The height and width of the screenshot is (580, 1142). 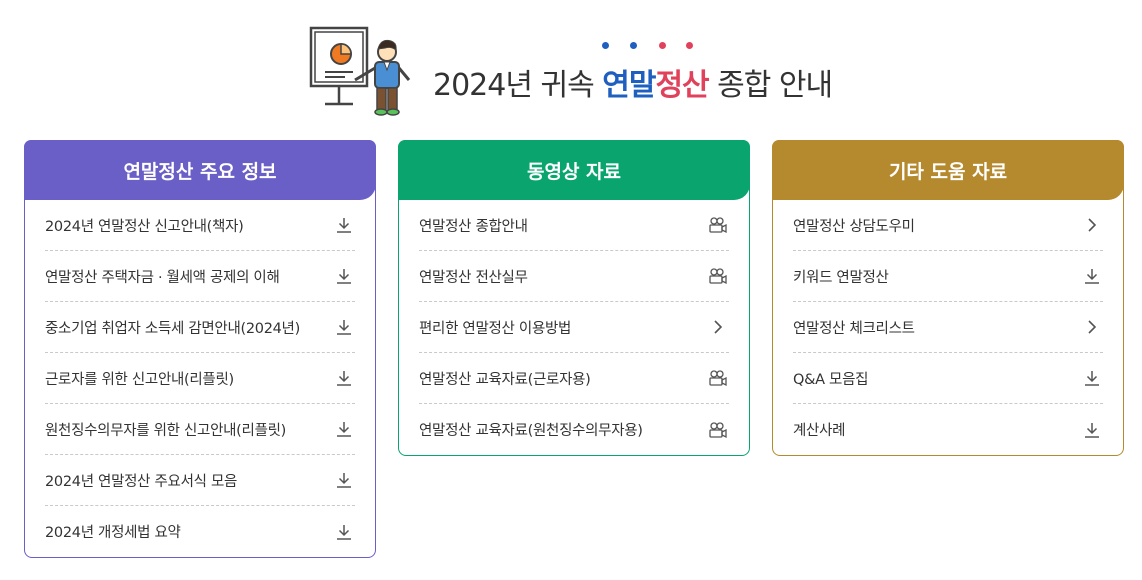 I want to click on title-accent-dots, so click(x=652, y=47).